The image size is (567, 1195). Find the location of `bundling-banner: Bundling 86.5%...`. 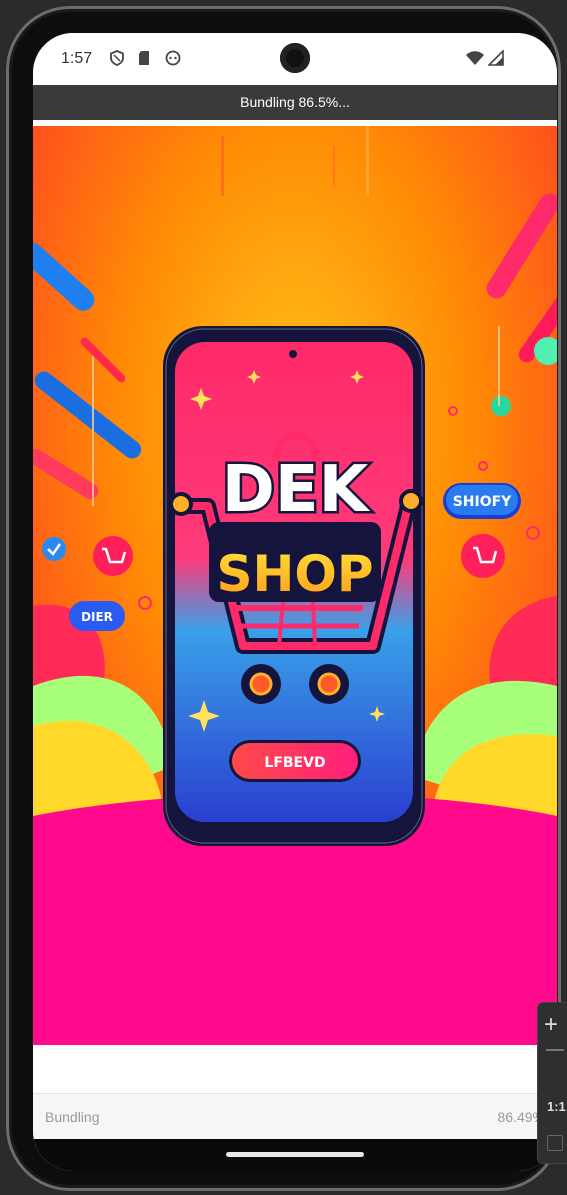

bundling-banner: Bundling 86.5%... is located at coordinates (295, 102).